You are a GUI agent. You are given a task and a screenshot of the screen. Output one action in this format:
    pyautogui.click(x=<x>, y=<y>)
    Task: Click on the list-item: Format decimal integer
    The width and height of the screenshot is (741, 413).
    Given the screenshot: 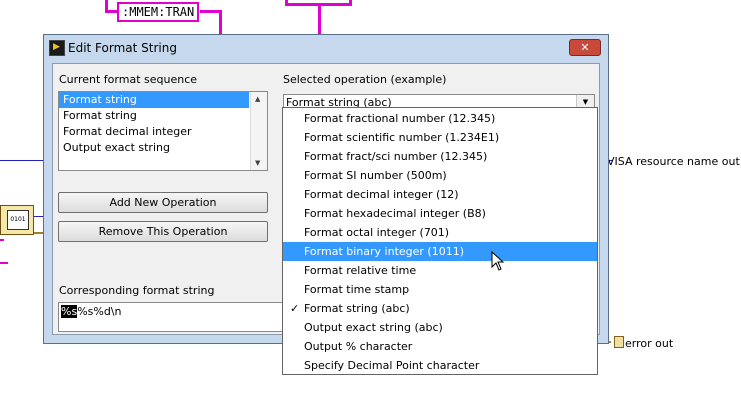 What is the action you would take?
    pyautogui.click(x=163, y=132)
    